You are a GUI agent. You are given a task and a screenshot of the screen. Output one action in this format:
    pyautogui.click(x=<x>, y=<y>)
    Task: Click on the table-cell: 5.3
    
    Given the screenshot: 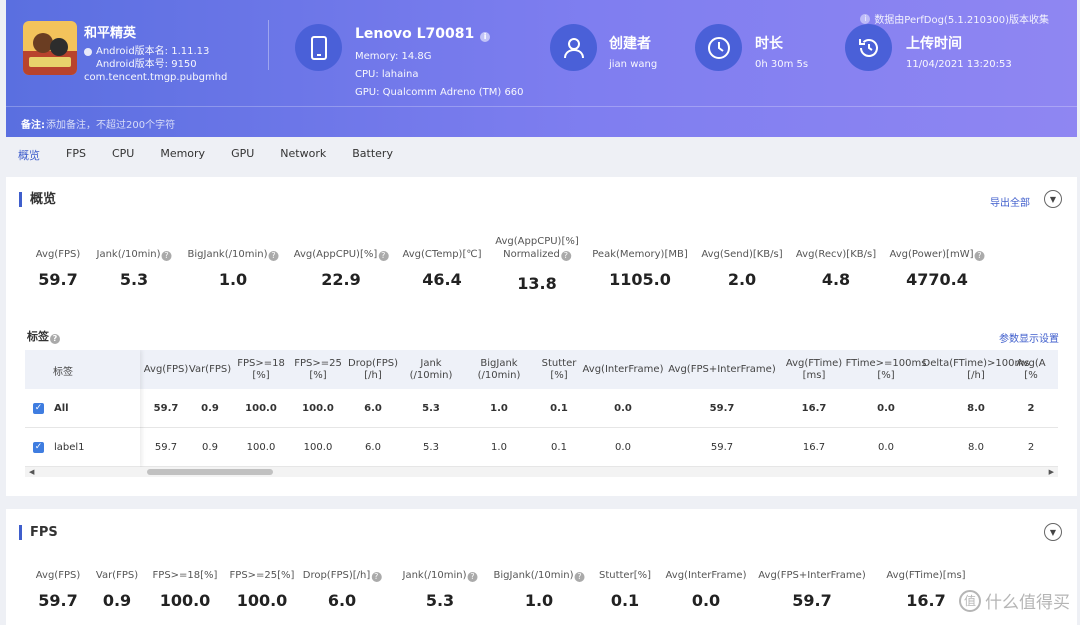 What is the action you would take?
    pyautogui.click(x=431, y=447)
    